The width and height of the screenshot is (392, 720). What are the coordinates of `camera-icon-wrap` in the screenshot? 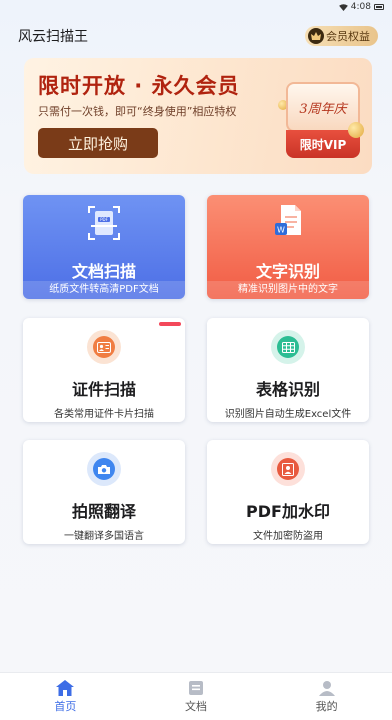 It's located at (104, 469).